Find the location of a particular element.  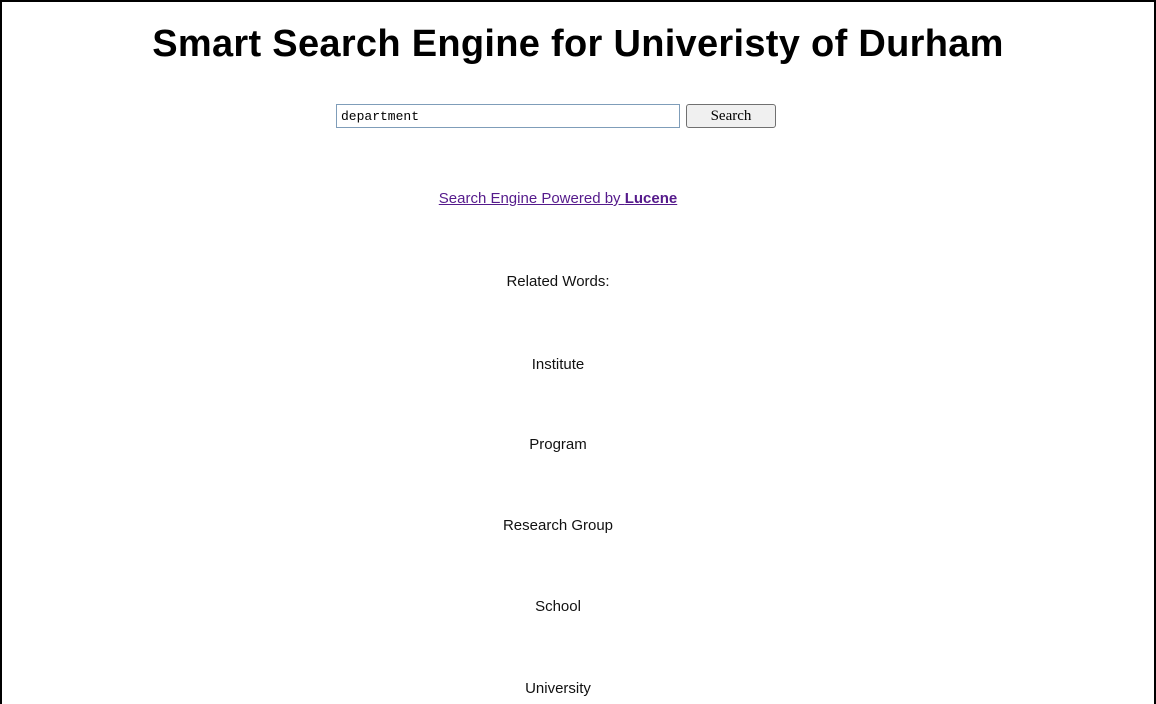

powered-by-link: Search Engine Powered by Lucene is located at coordinates (558, 198).